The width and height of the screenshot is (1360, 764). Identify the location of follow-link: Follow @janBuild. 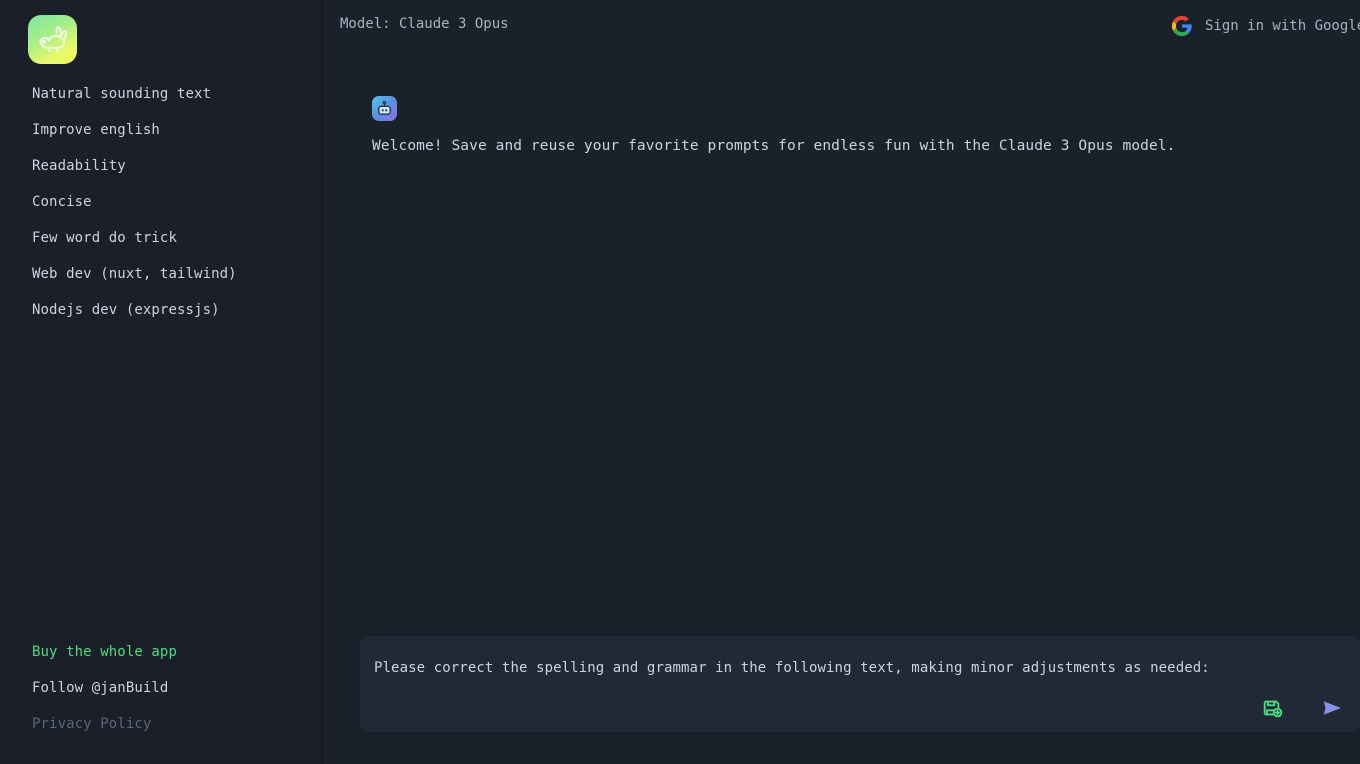
(162, 688).